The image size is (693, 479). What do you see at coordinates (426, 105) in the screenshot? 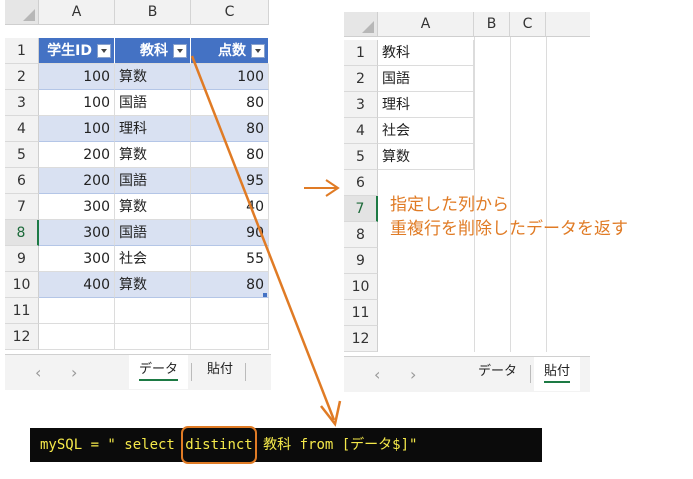
I see `result-cell: 理科` at bounding box center [426, 105].